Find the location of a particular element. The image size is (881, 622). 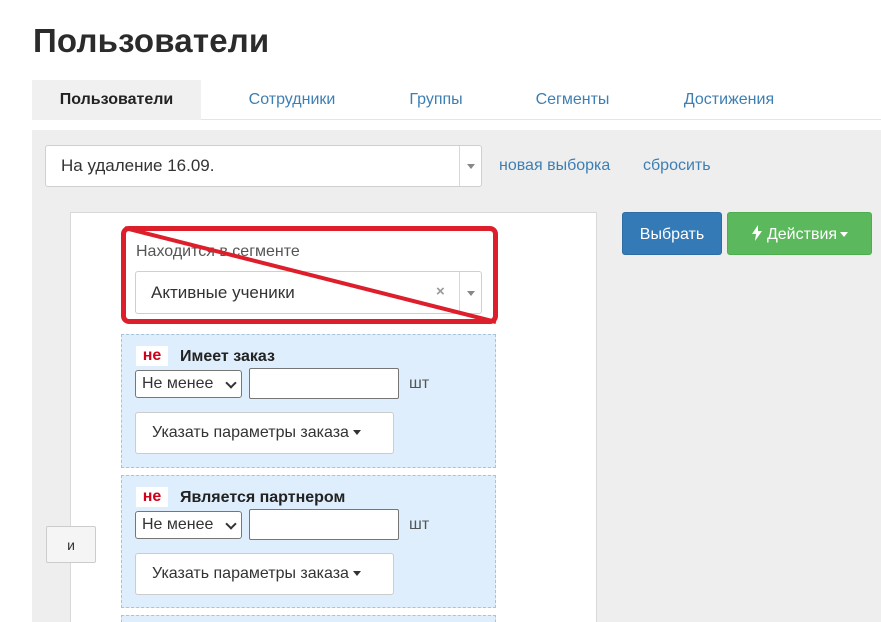

tab-users: Пользователи is located at coordinates (116, 100).